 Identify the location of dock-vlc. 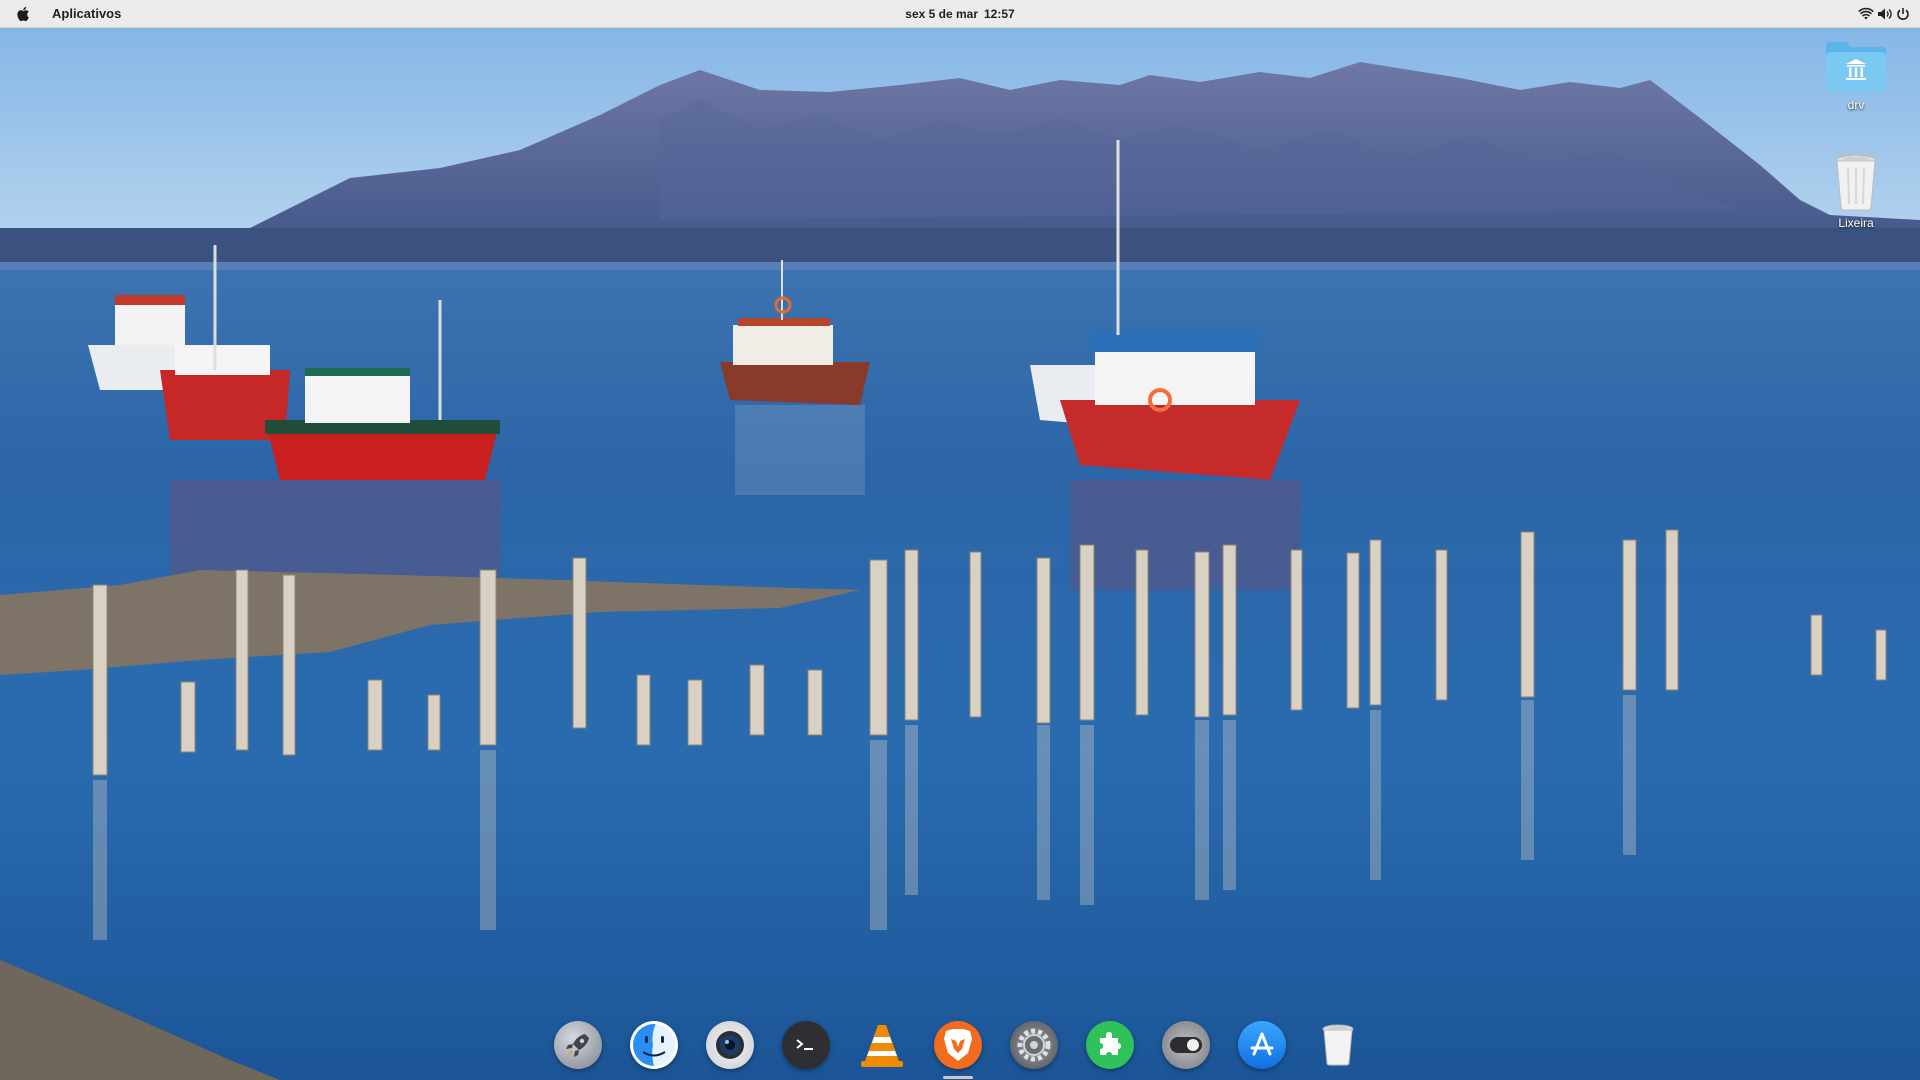
(882, 1045).